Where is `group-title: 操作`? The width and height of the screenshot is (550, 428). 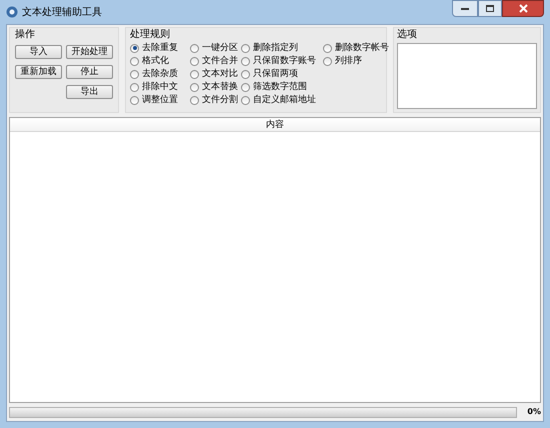
group-title: 操作 is located at coordinates (25, 35).